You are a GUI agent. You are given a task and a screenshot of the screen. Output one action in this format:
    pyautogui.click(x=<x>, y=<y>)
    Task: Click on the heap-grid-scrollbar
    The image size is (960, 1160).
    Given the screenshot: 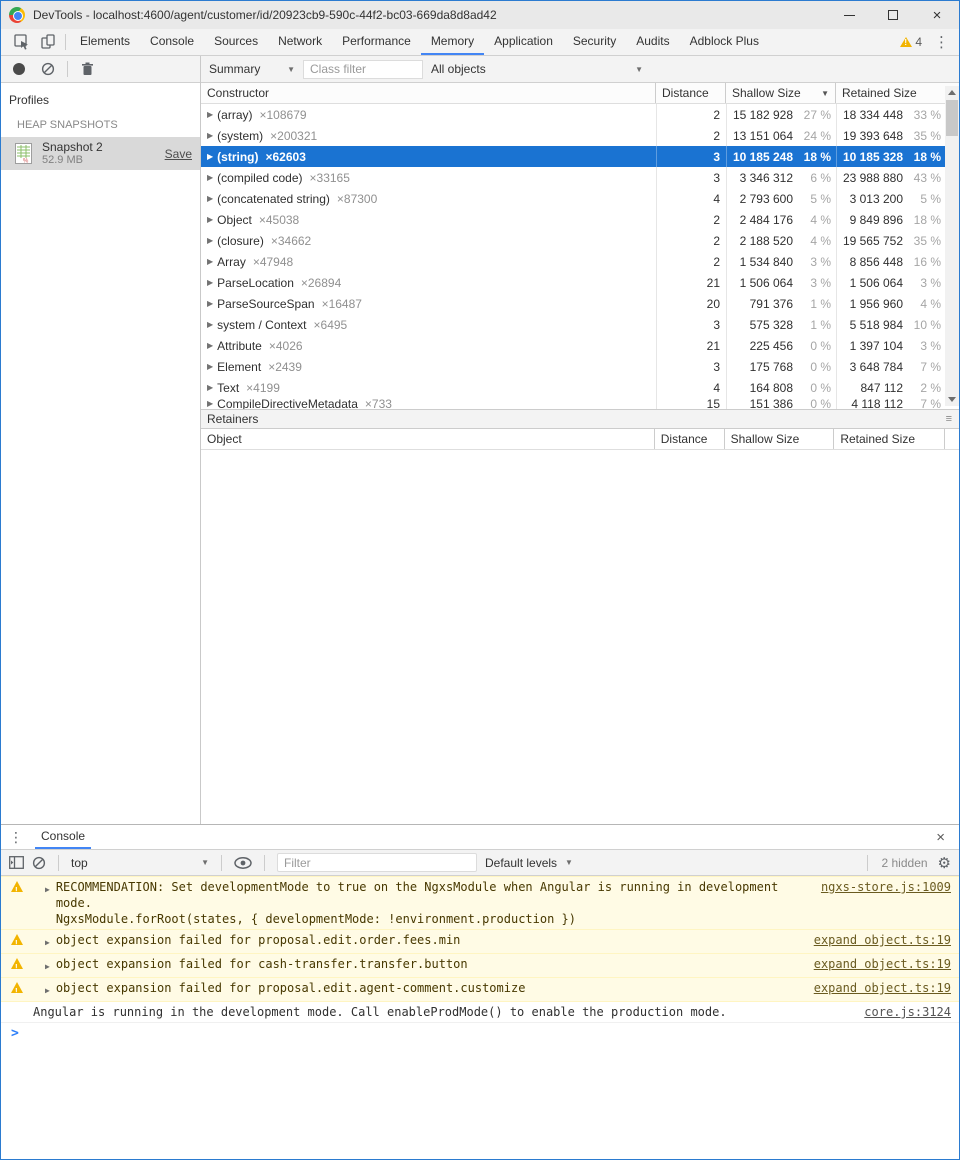 What is the action you would take?
    pyautogui.click(x=952, y=246)
    